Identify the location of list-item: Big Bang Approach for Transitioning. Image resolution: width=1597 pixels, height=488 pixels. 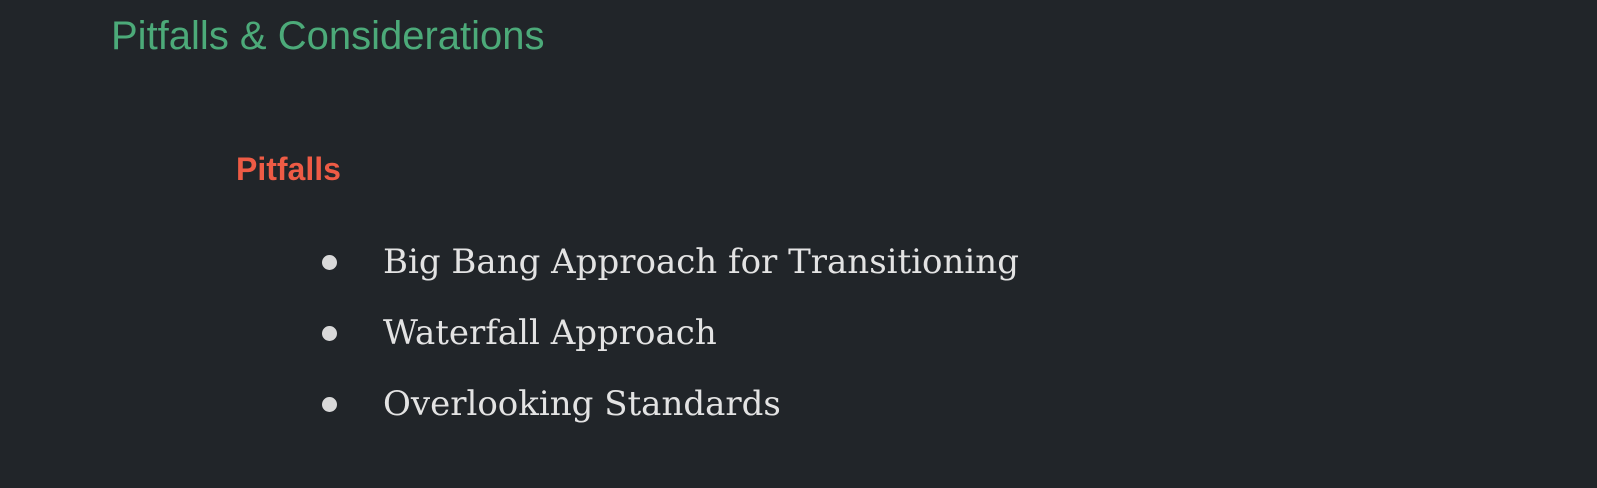
(670, 262).